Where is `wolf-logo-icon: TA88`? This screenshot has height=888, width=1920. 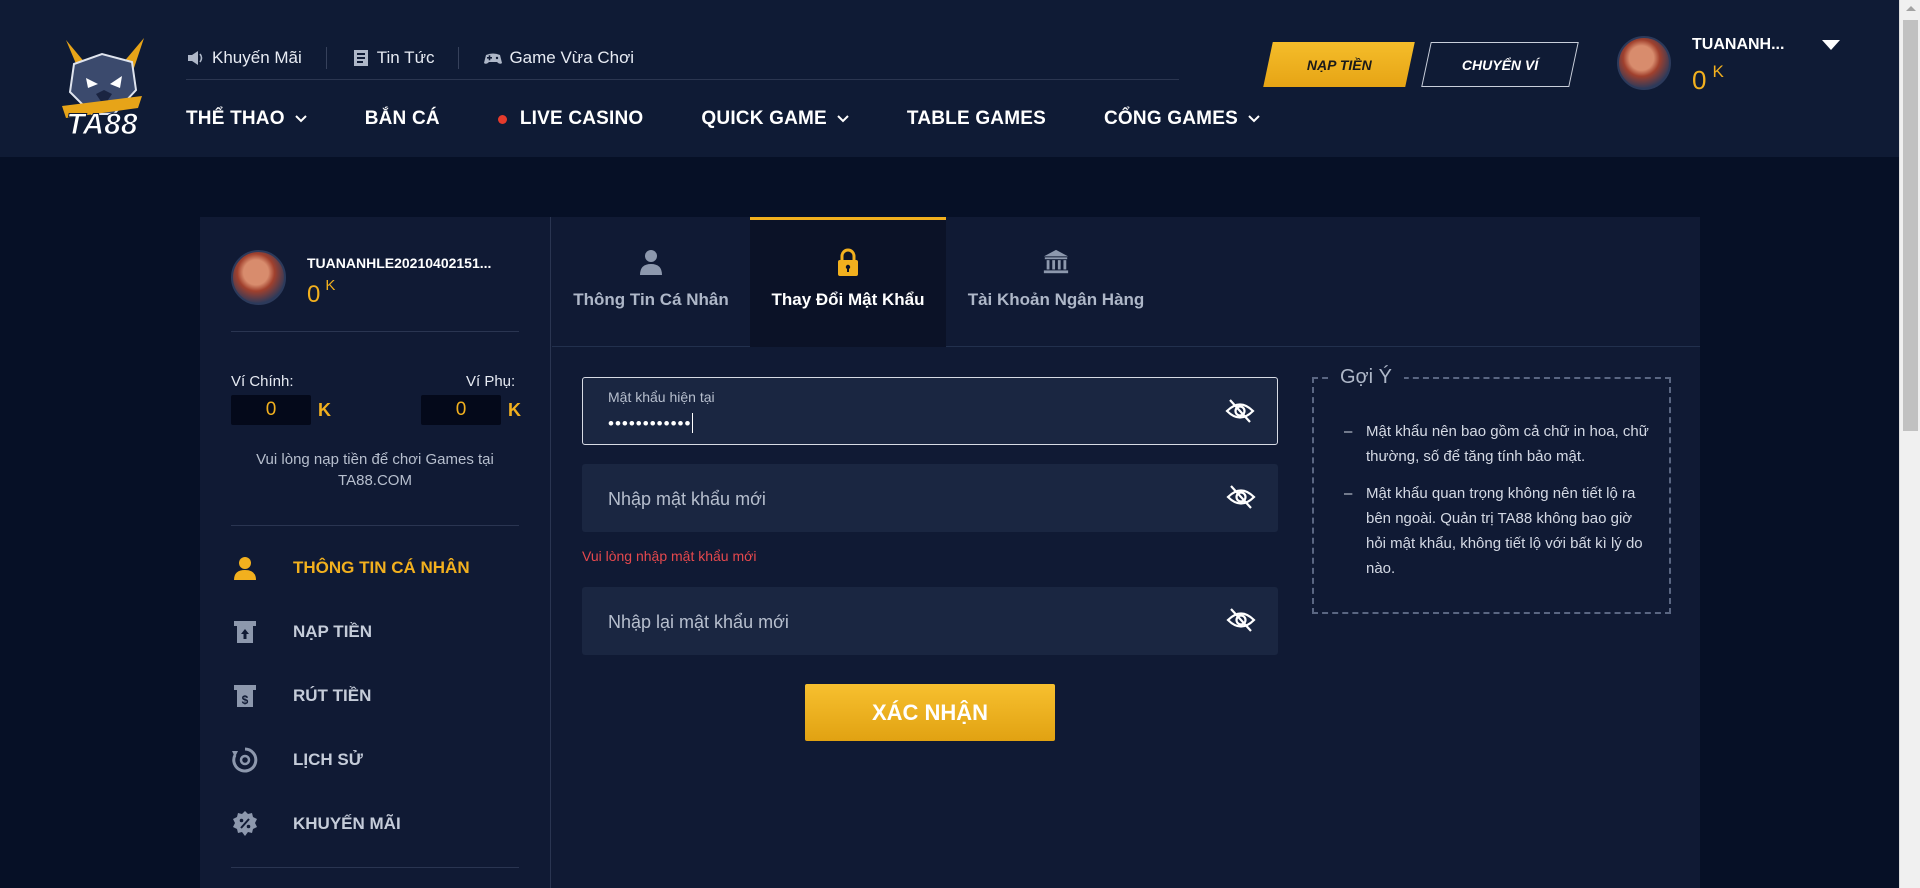 wolf-logo-icon: TA88 is located at coordinates (103, 90).